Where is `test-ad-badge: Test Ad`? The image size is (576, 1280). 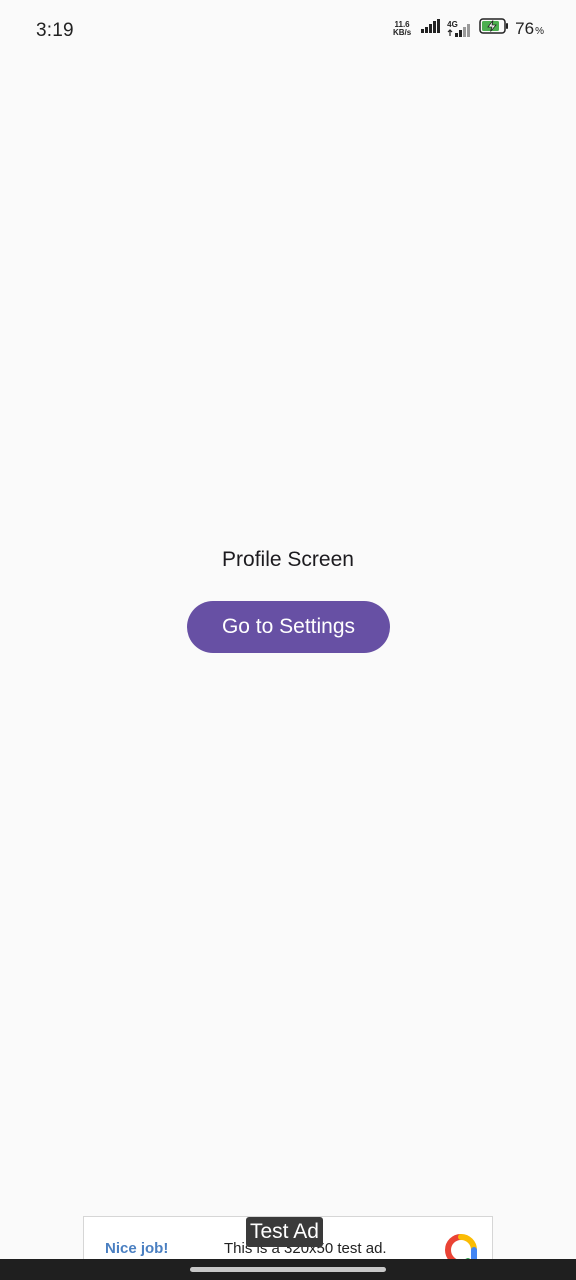 test-ad-badge: Test Ad is located at coordinates (284, 1232).